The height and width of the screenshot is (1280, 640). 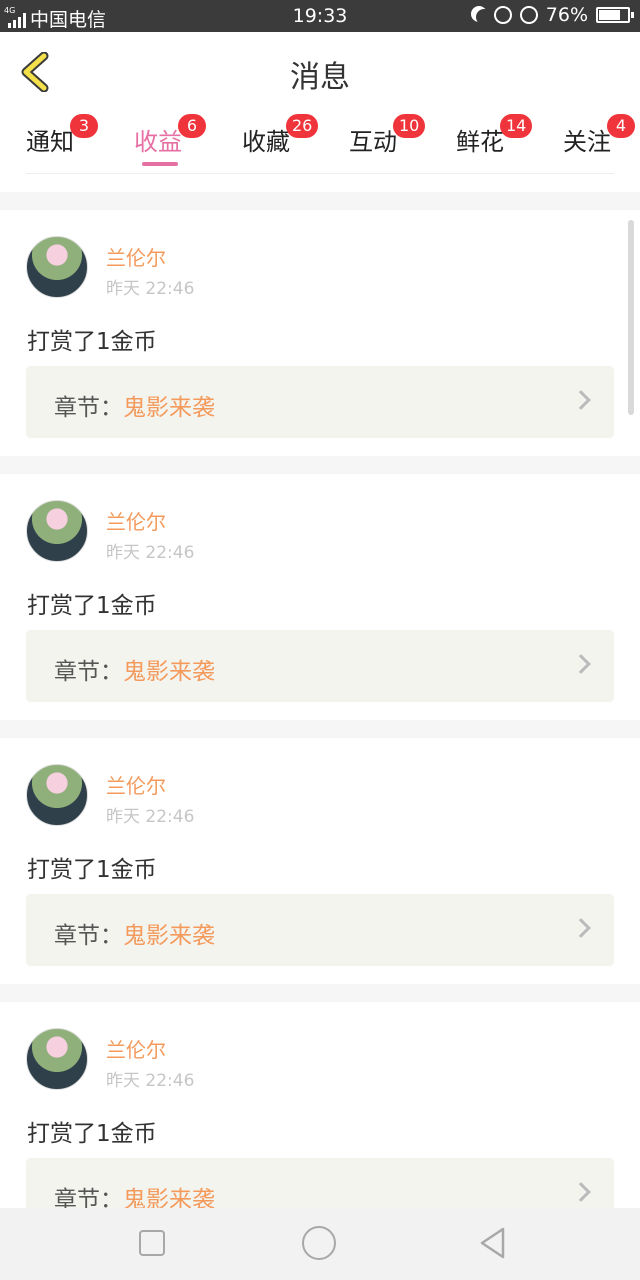 I want to click on tab-badge: 26, so click(x=302, y=126).